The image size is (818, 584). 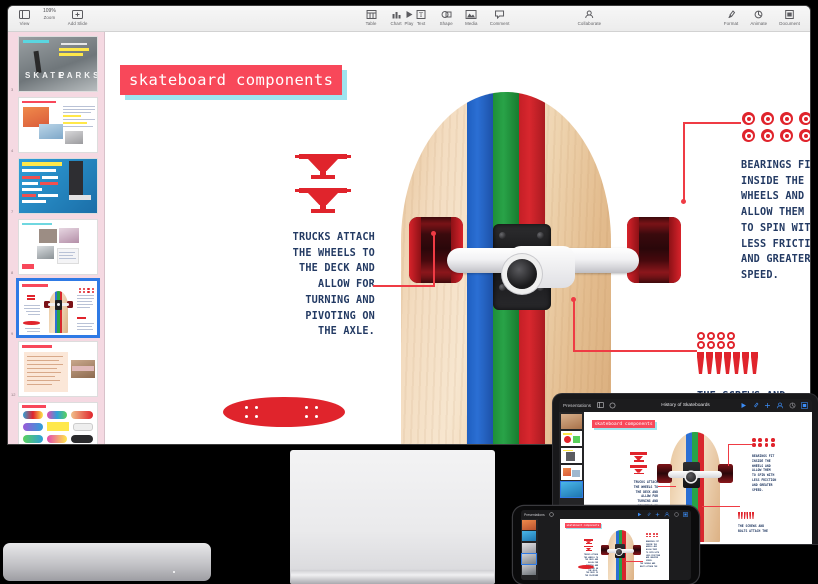 What do you see at coordinates (529, 558) in the screenshot?
I see `iphone-thumb-selected` at bounding box center [529, 558].